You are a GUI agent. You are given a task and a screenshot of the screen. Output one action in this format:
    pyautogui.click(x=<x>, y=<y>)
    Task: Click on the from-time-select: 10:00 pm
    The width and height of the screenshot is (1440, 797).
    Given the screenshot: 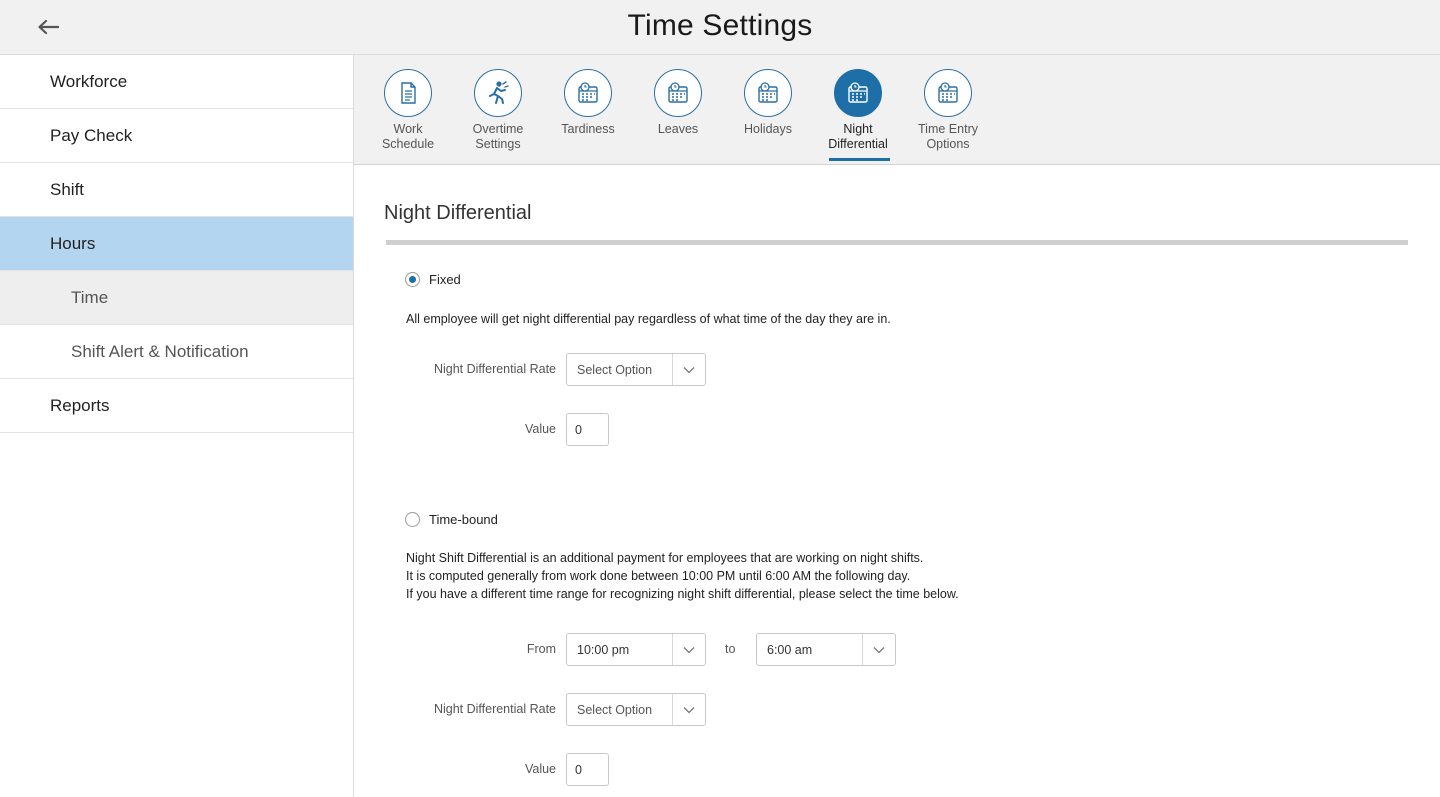 What is the action you would take?
    pyautogui.click(x=636, y=649)
    